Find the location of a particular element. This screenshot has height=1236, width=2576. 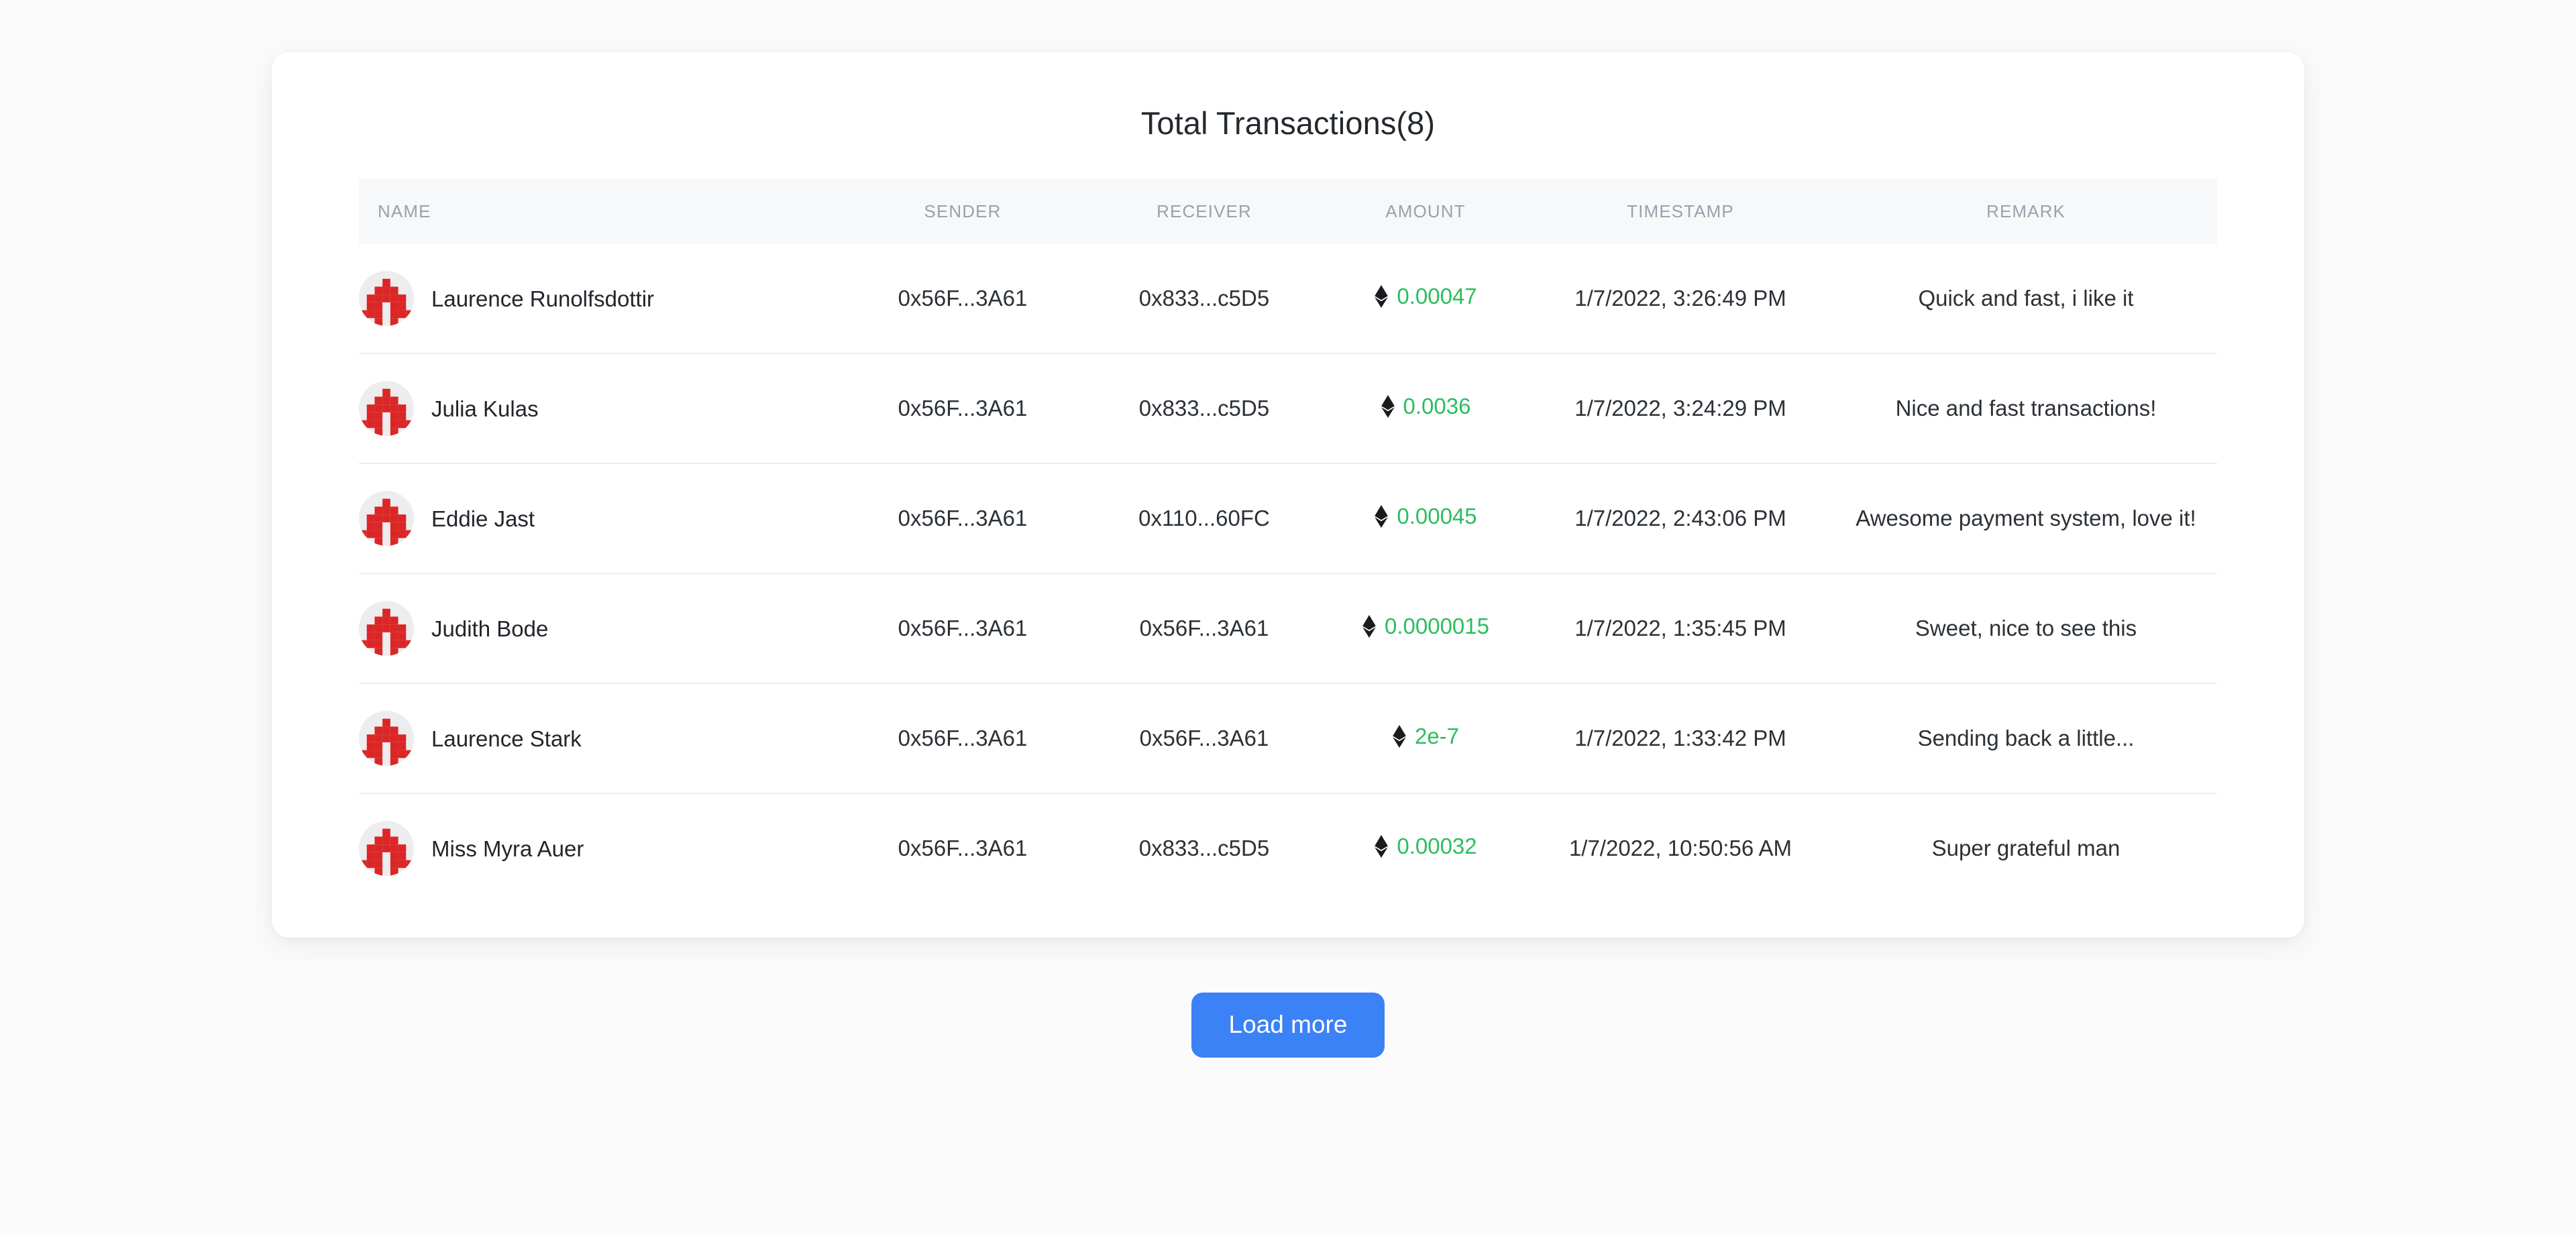

column-header-amount: AMOUNT is located at coordinates (1425, 211).